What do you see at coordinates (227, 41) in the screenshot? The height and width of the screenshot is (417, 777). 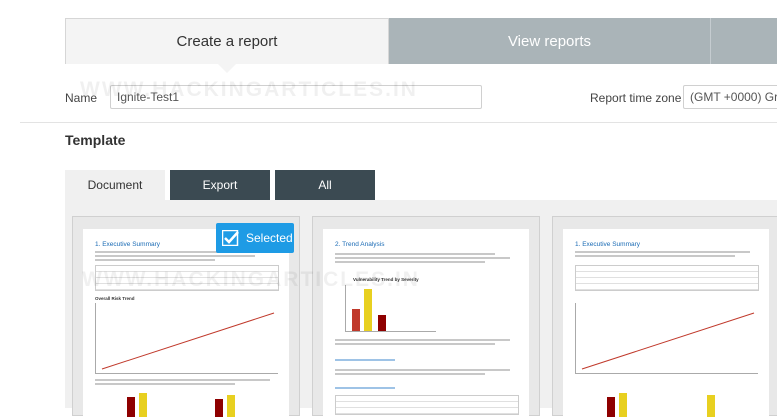 I see `tab-create-report-label: Create a report` at bounding box center [227, 41].